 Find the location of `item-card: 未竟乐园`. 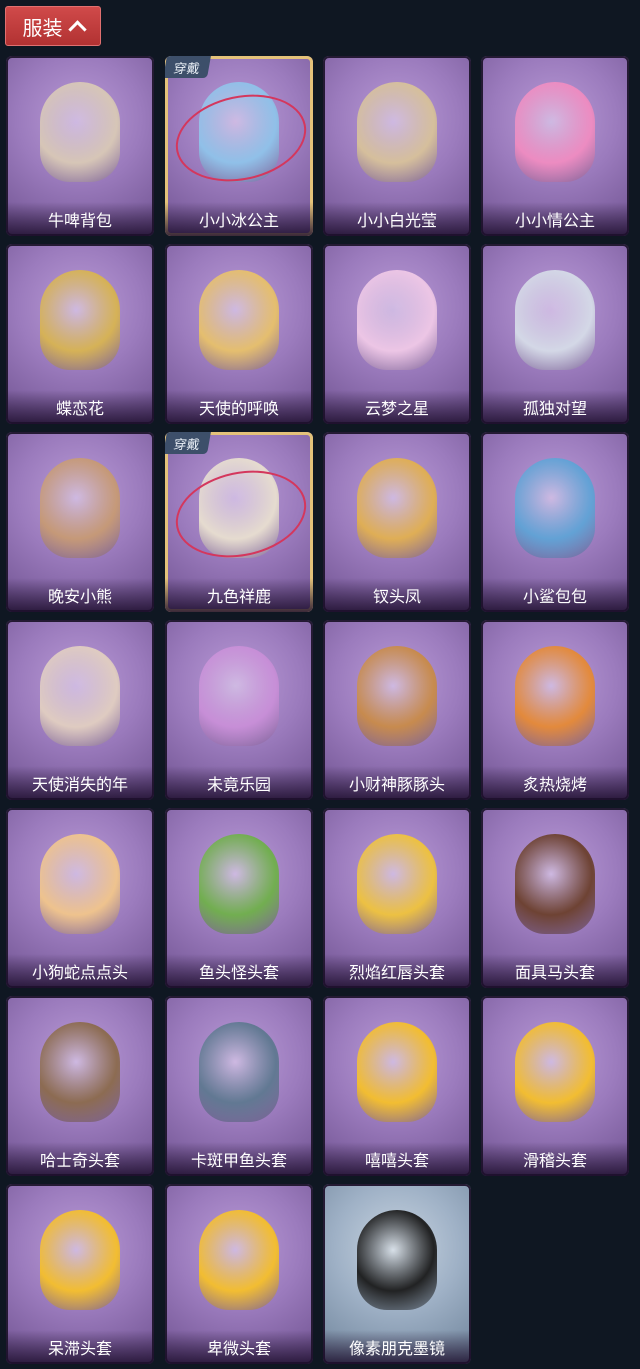

item-card: 未竟乐园 is located at coordinates (239, 710).